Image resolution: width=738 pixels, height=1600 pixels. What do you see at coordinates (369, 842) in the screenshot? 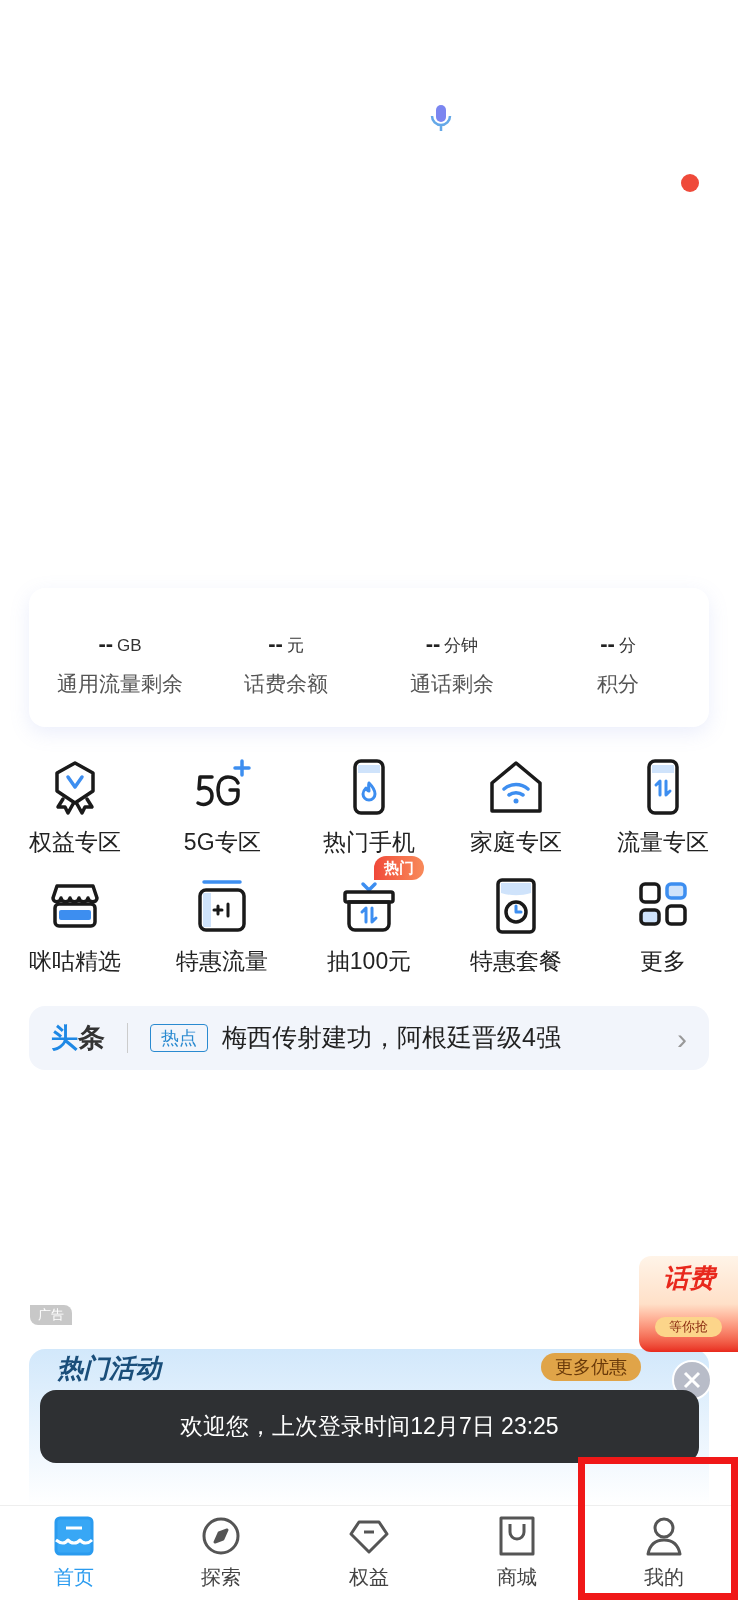
I see `service-label: 热门手机` at bounding box center [369, 842].